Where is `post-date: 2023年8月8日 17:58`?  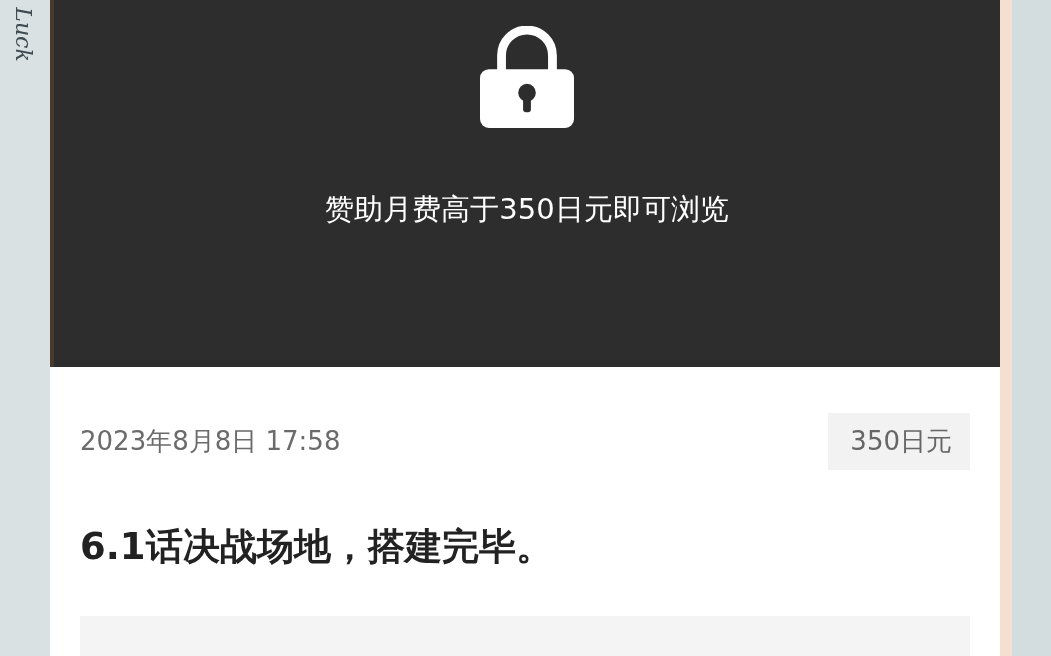
post-date: 2023年8月8日 17:58 is located at coordinates (210, 441).